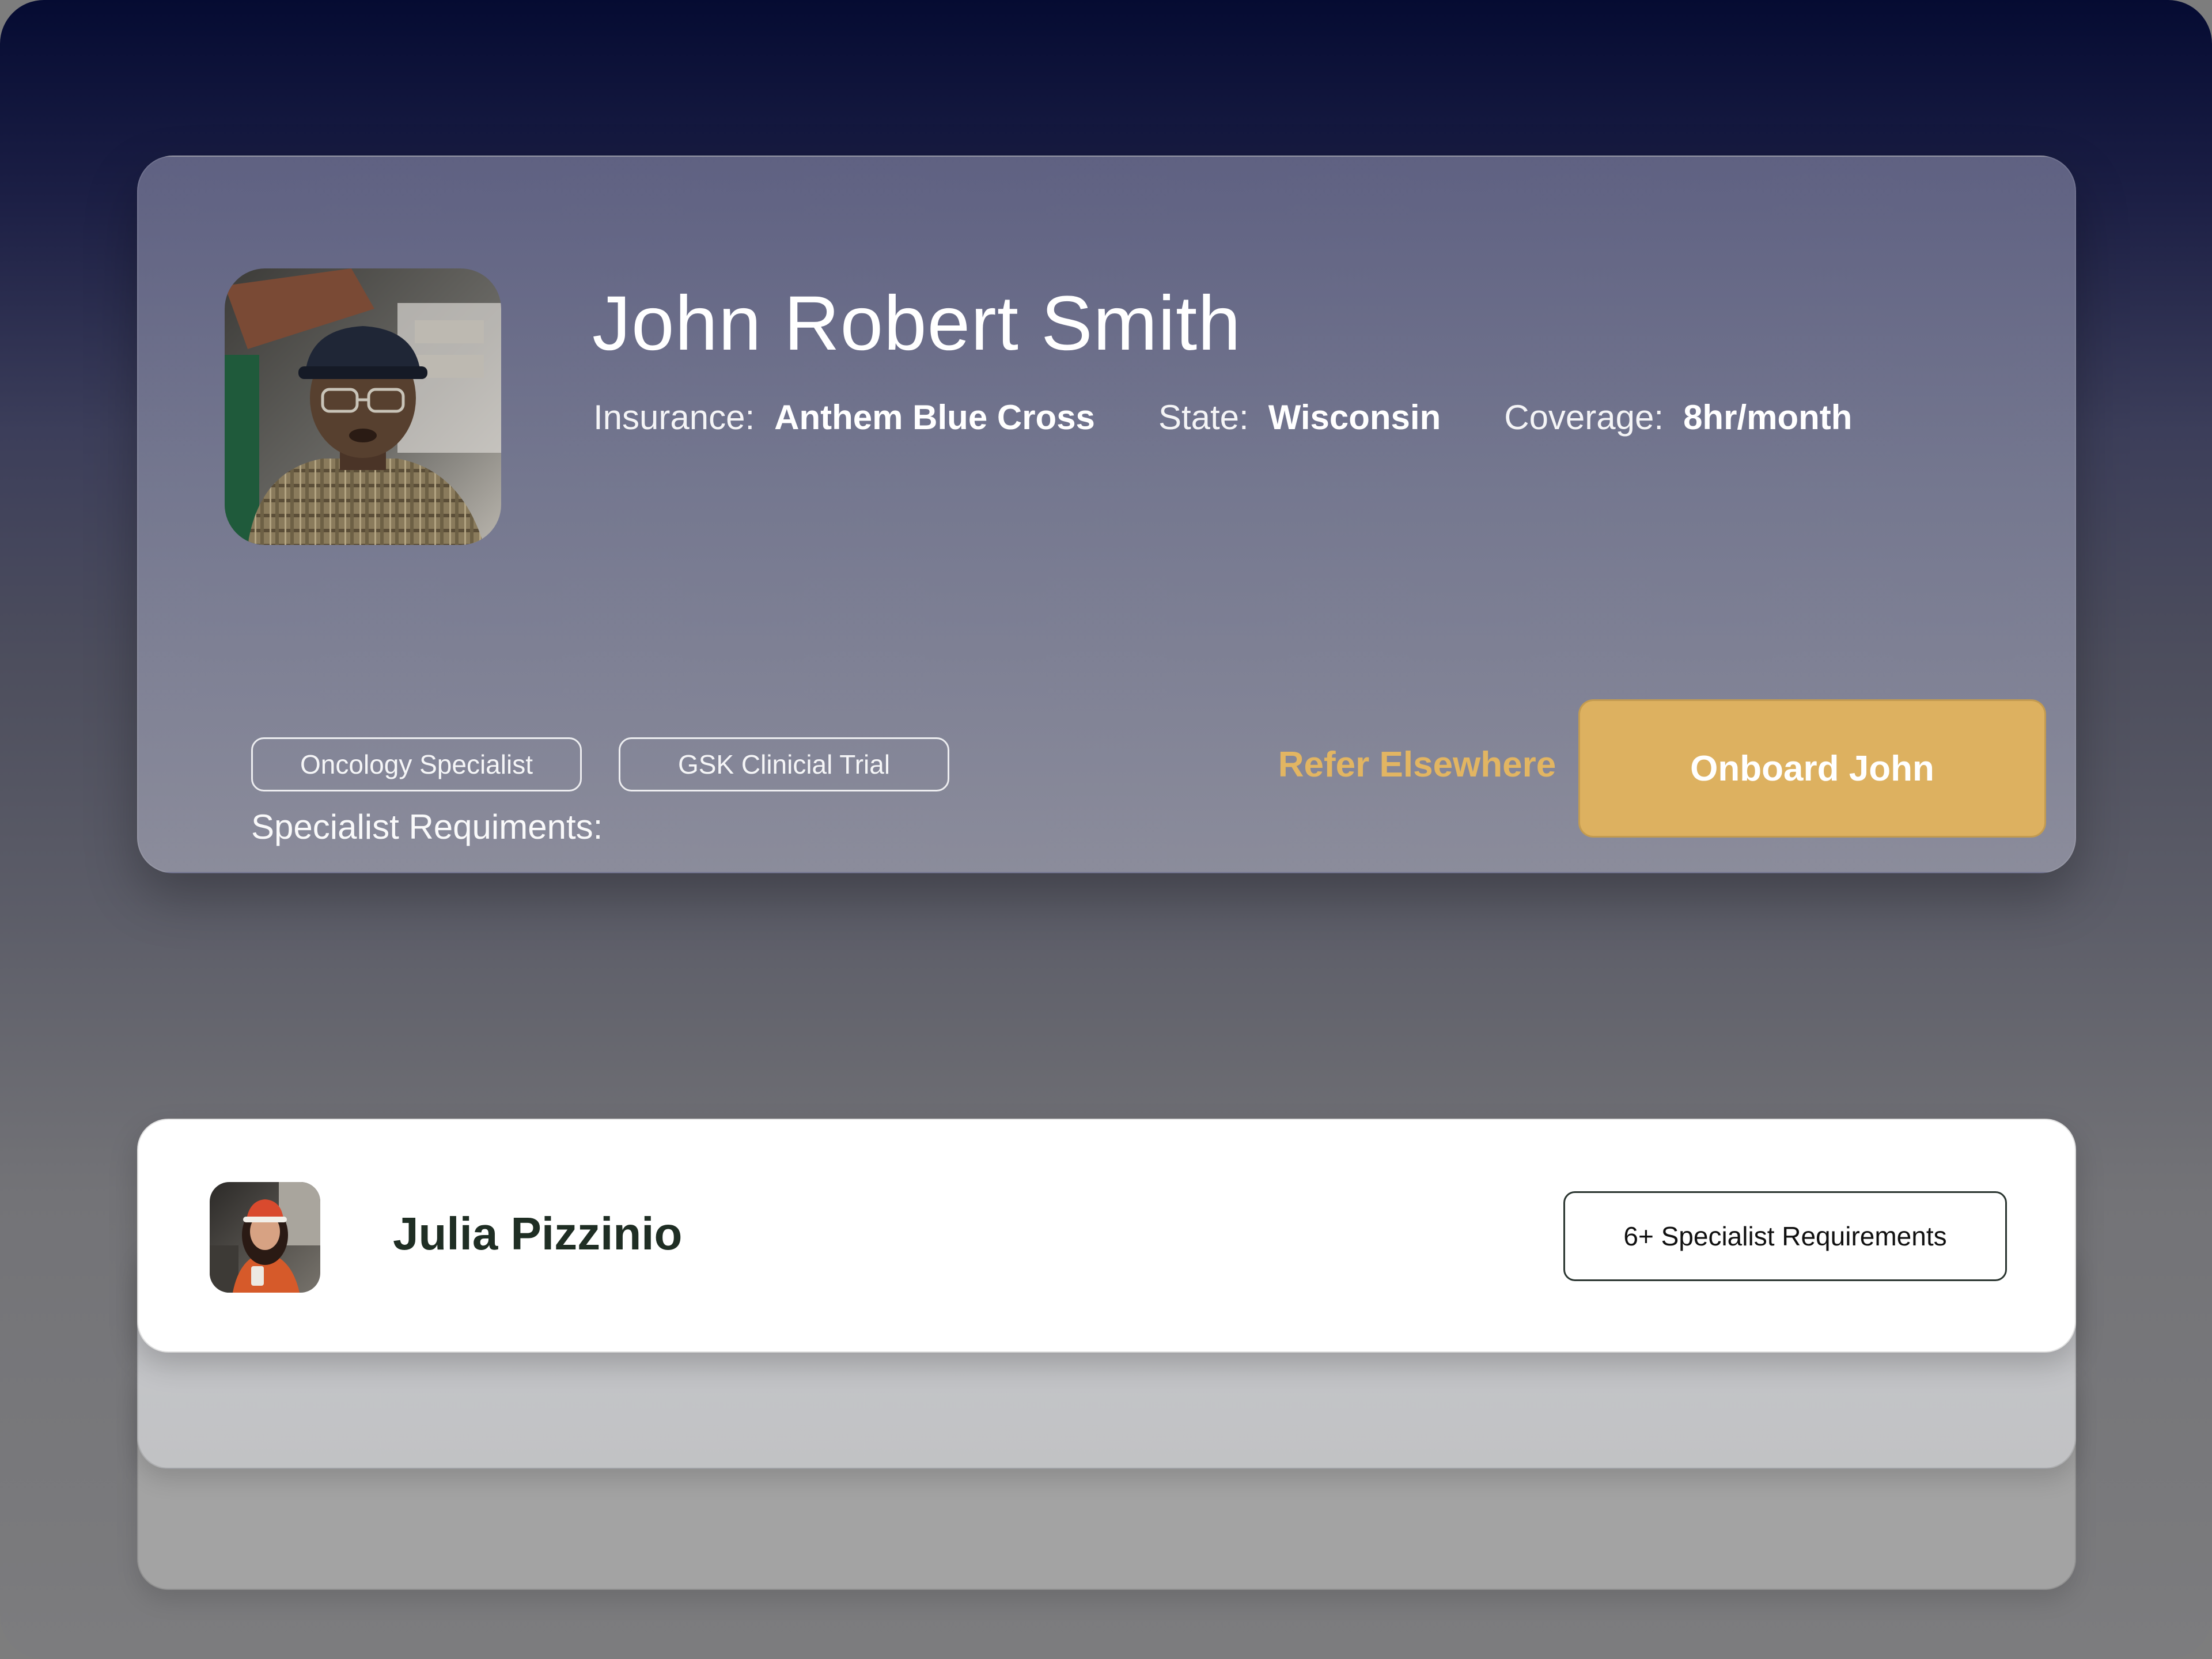  I want to click on requirement-chip-oncology: Oncology Specialist, so click(416, 764).